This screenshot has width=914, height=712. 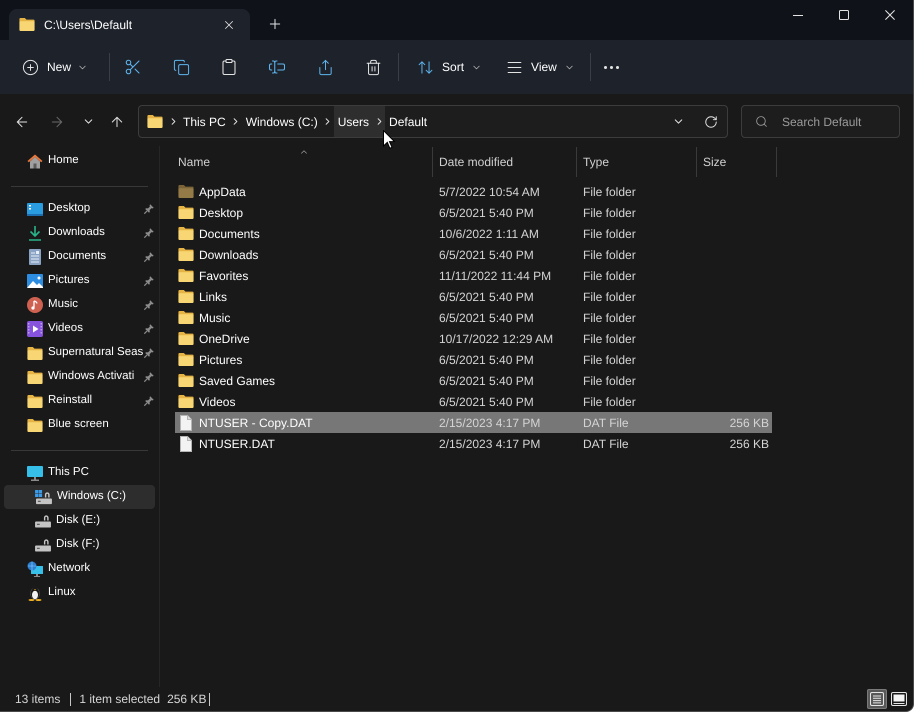 What do you see at coordinates (408, 121) in the screenshot?
I see `breadcrumb: Default` at bounding box center [408, 121].